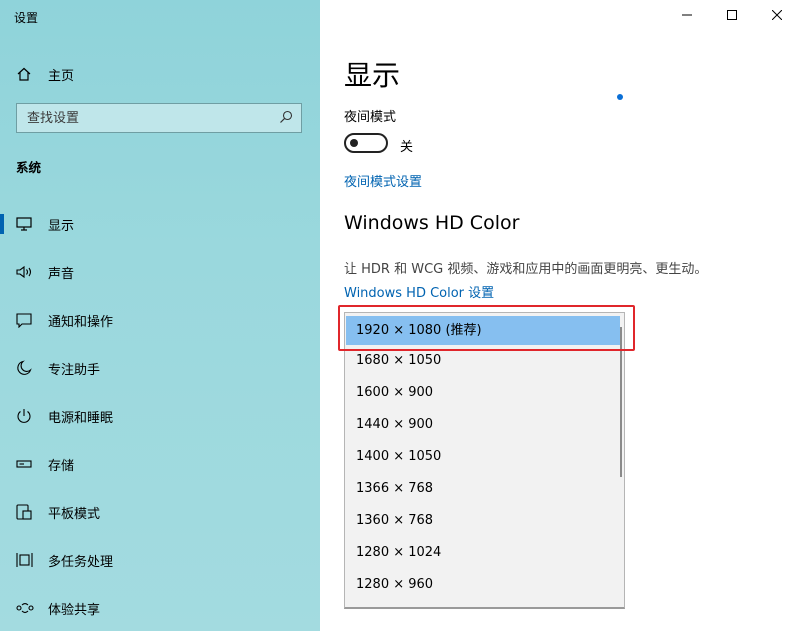 The image size is (799, 640). I want to click on sidebar-item-label: 存储, so click(61, 466).